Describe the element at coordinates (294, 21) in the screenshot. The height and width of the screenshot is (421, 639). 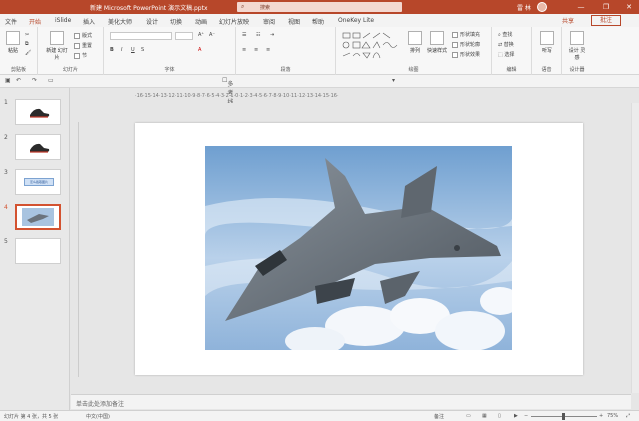
I see `tab-view: 视图` at that location.